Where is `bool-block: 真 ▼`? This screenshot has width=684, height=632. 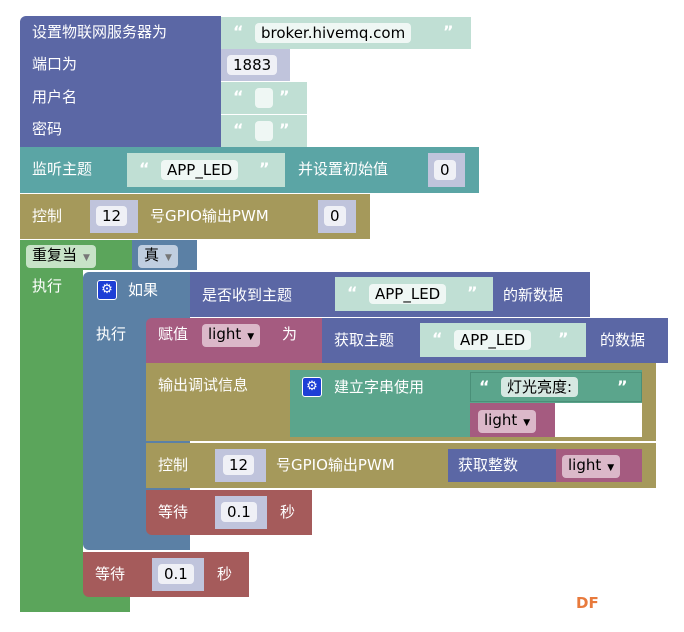
bool-block: 真 ▼ is located at coordinates (164, 255).